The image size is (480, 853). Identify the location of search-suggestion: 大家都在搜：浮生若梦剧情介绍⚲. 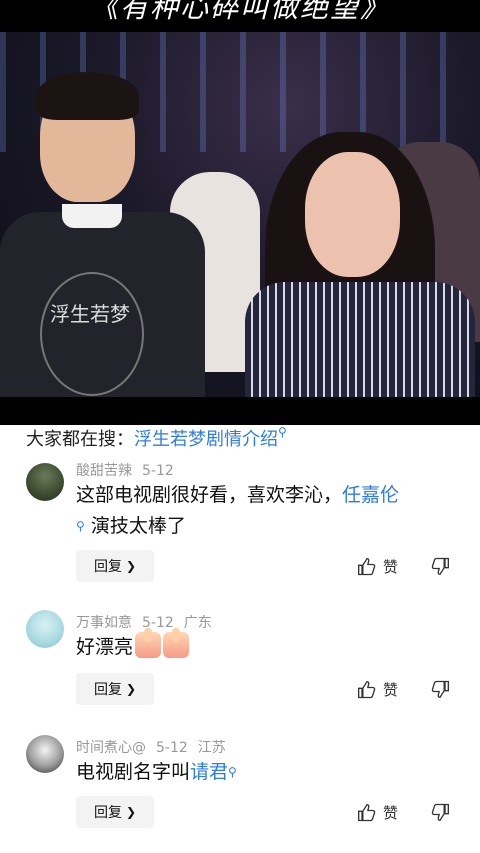
(156, 438).